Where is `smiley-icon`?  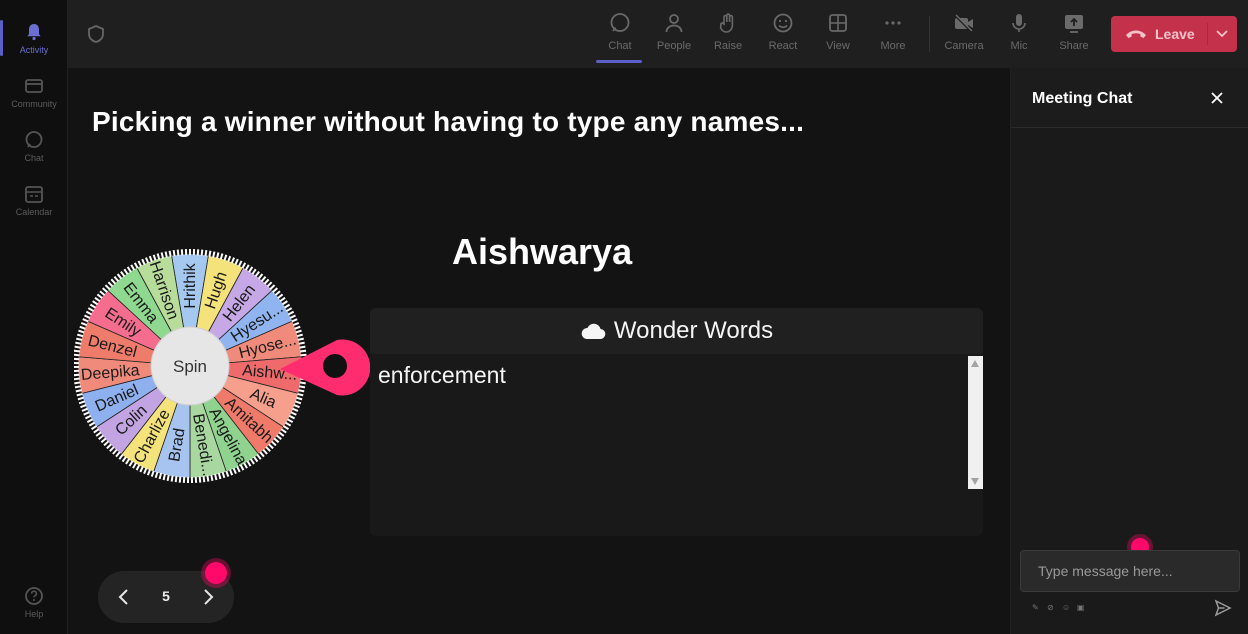 smiley-icon is located at coordinates (783, 23).